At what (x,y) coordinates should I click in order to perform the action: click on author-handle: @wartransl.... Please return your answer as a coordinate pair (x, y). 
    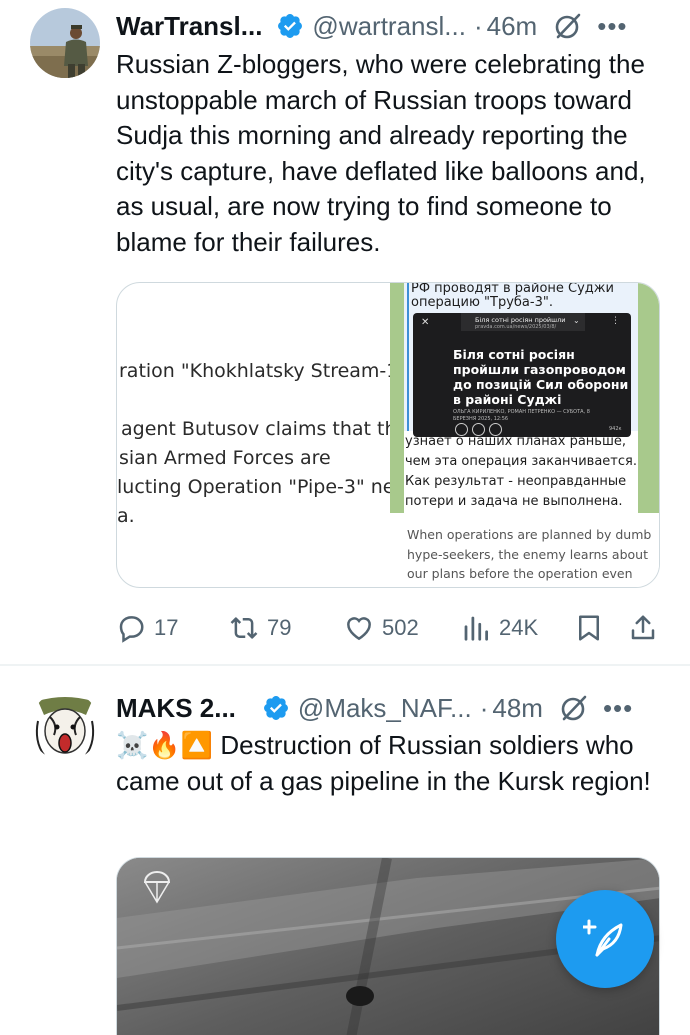
    Looking at the image, I should click on (389, 26).